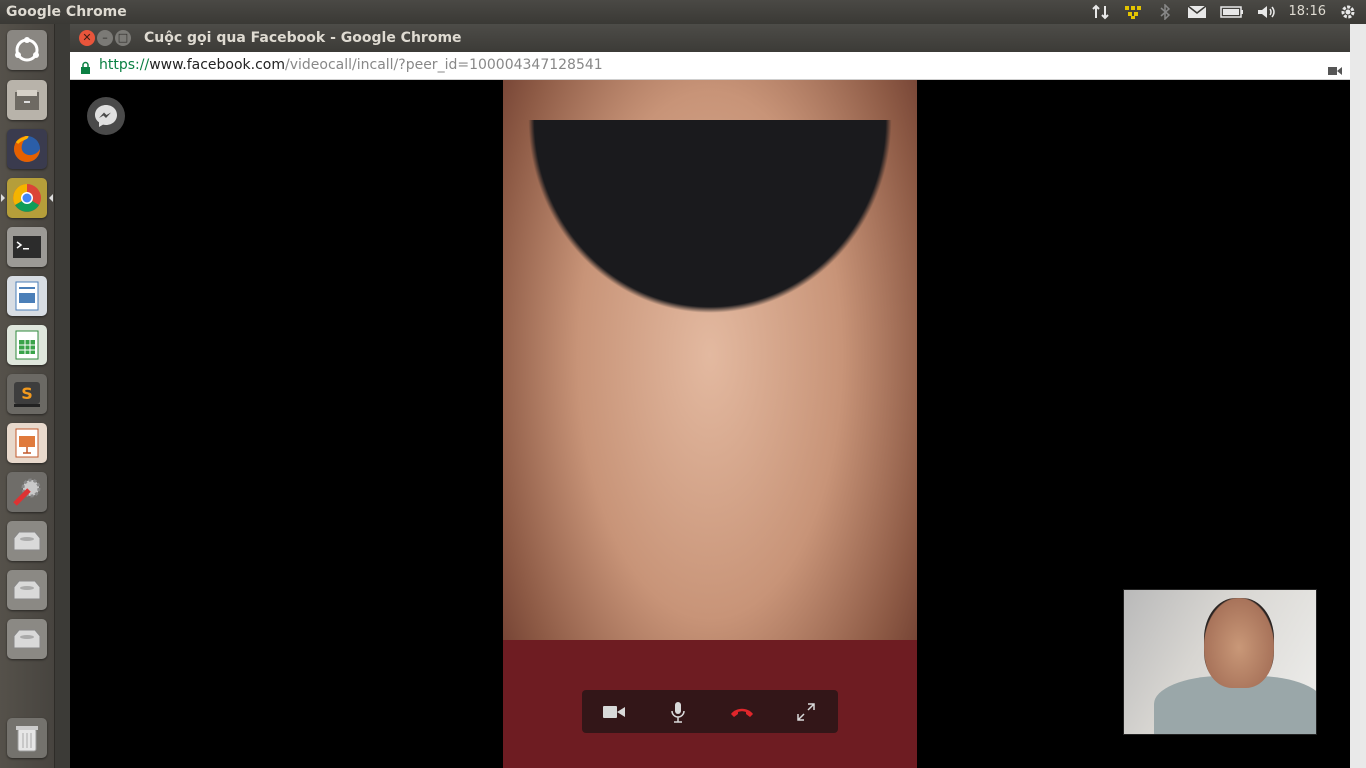 This screenshot has height=768, width=1366. What do you see at coordinates (710, 711) in the screenshot?
I see `call-controls` at bounding box center [710, 711].